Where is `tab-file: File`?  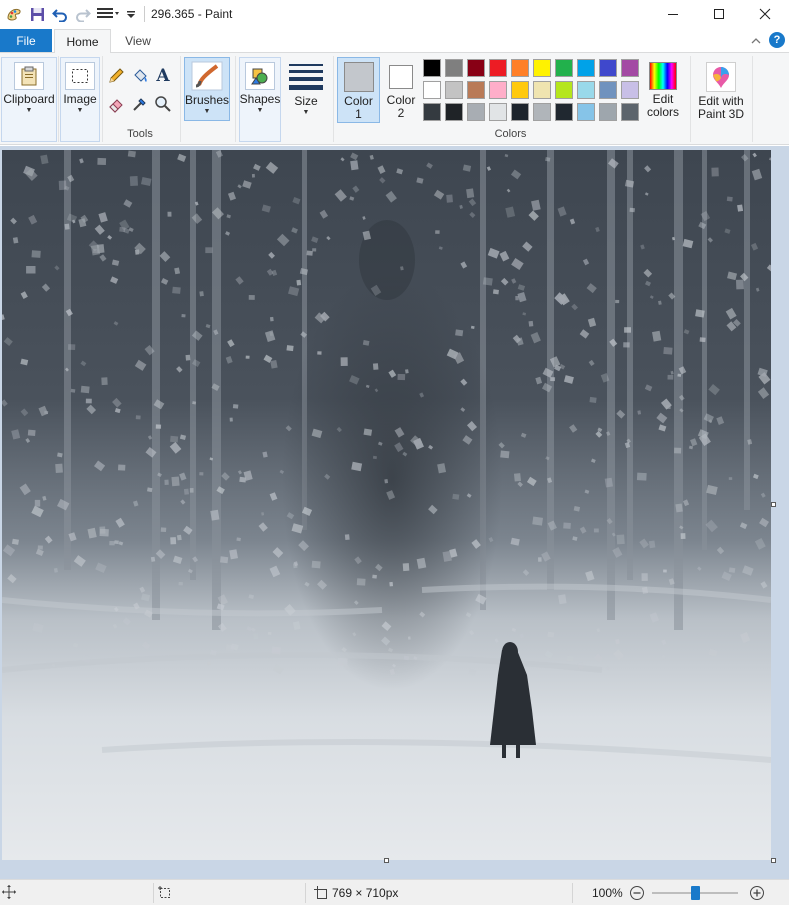
tab-file: File is located at coordinates (26, 40).